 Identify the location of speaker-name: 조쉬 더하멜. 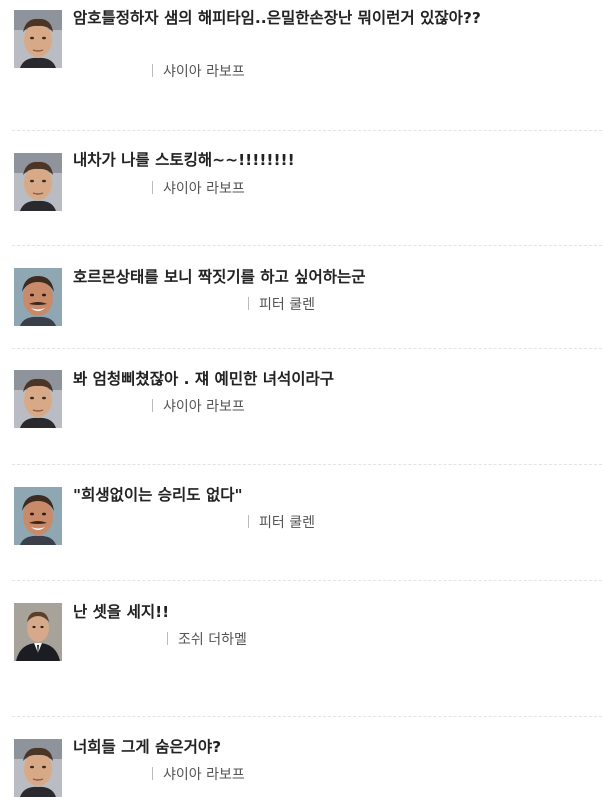
(207, 640).